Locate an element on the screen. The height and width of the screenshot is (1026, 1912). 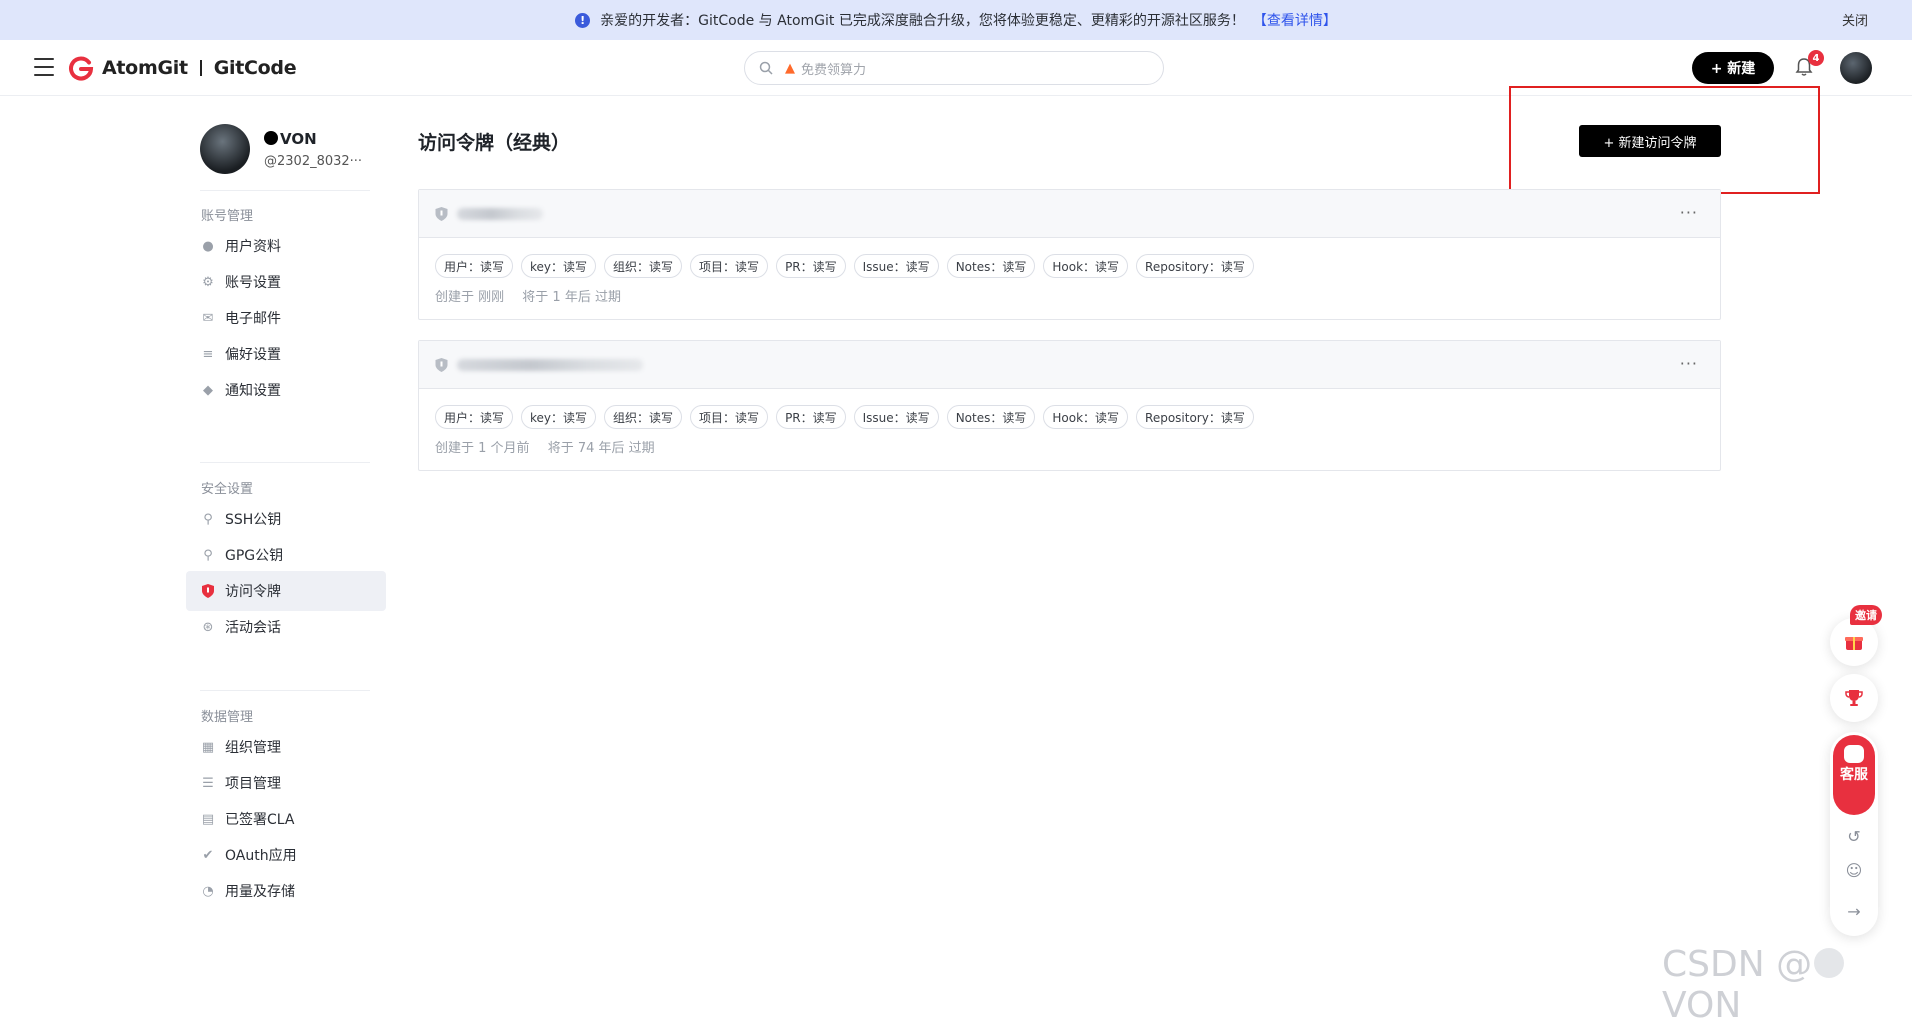
sidebar-item-active-sessions: ⊛ 活动会话 is located at coordinates (286, 627).